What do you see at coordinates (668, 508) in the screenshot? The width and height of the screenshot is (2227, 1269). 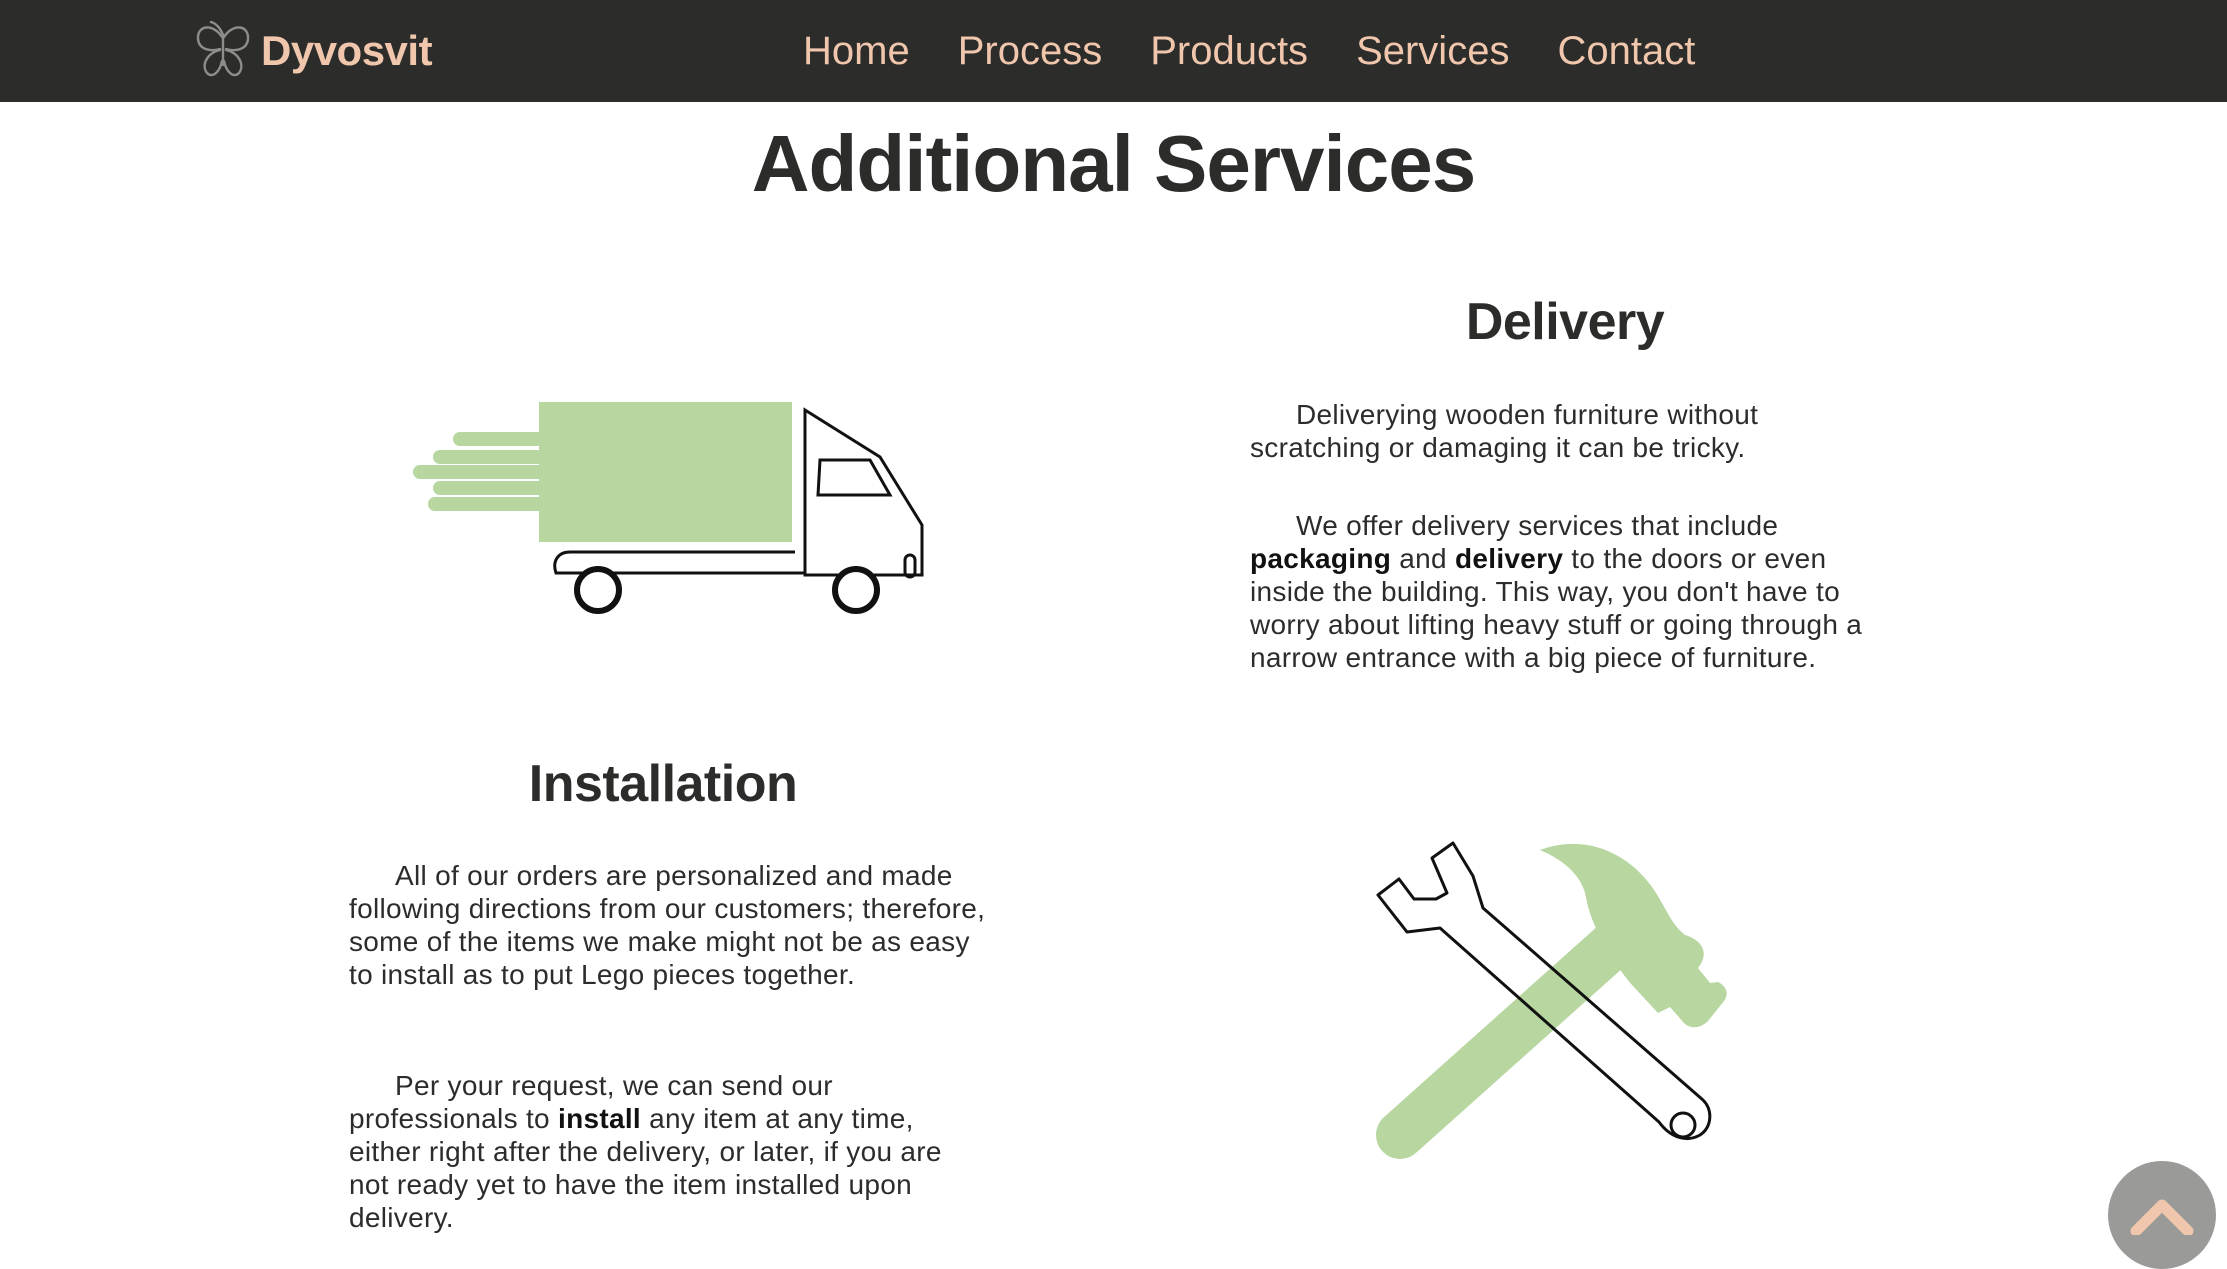 I see `delivery-truck-icon` at bounding box center [668, 508].